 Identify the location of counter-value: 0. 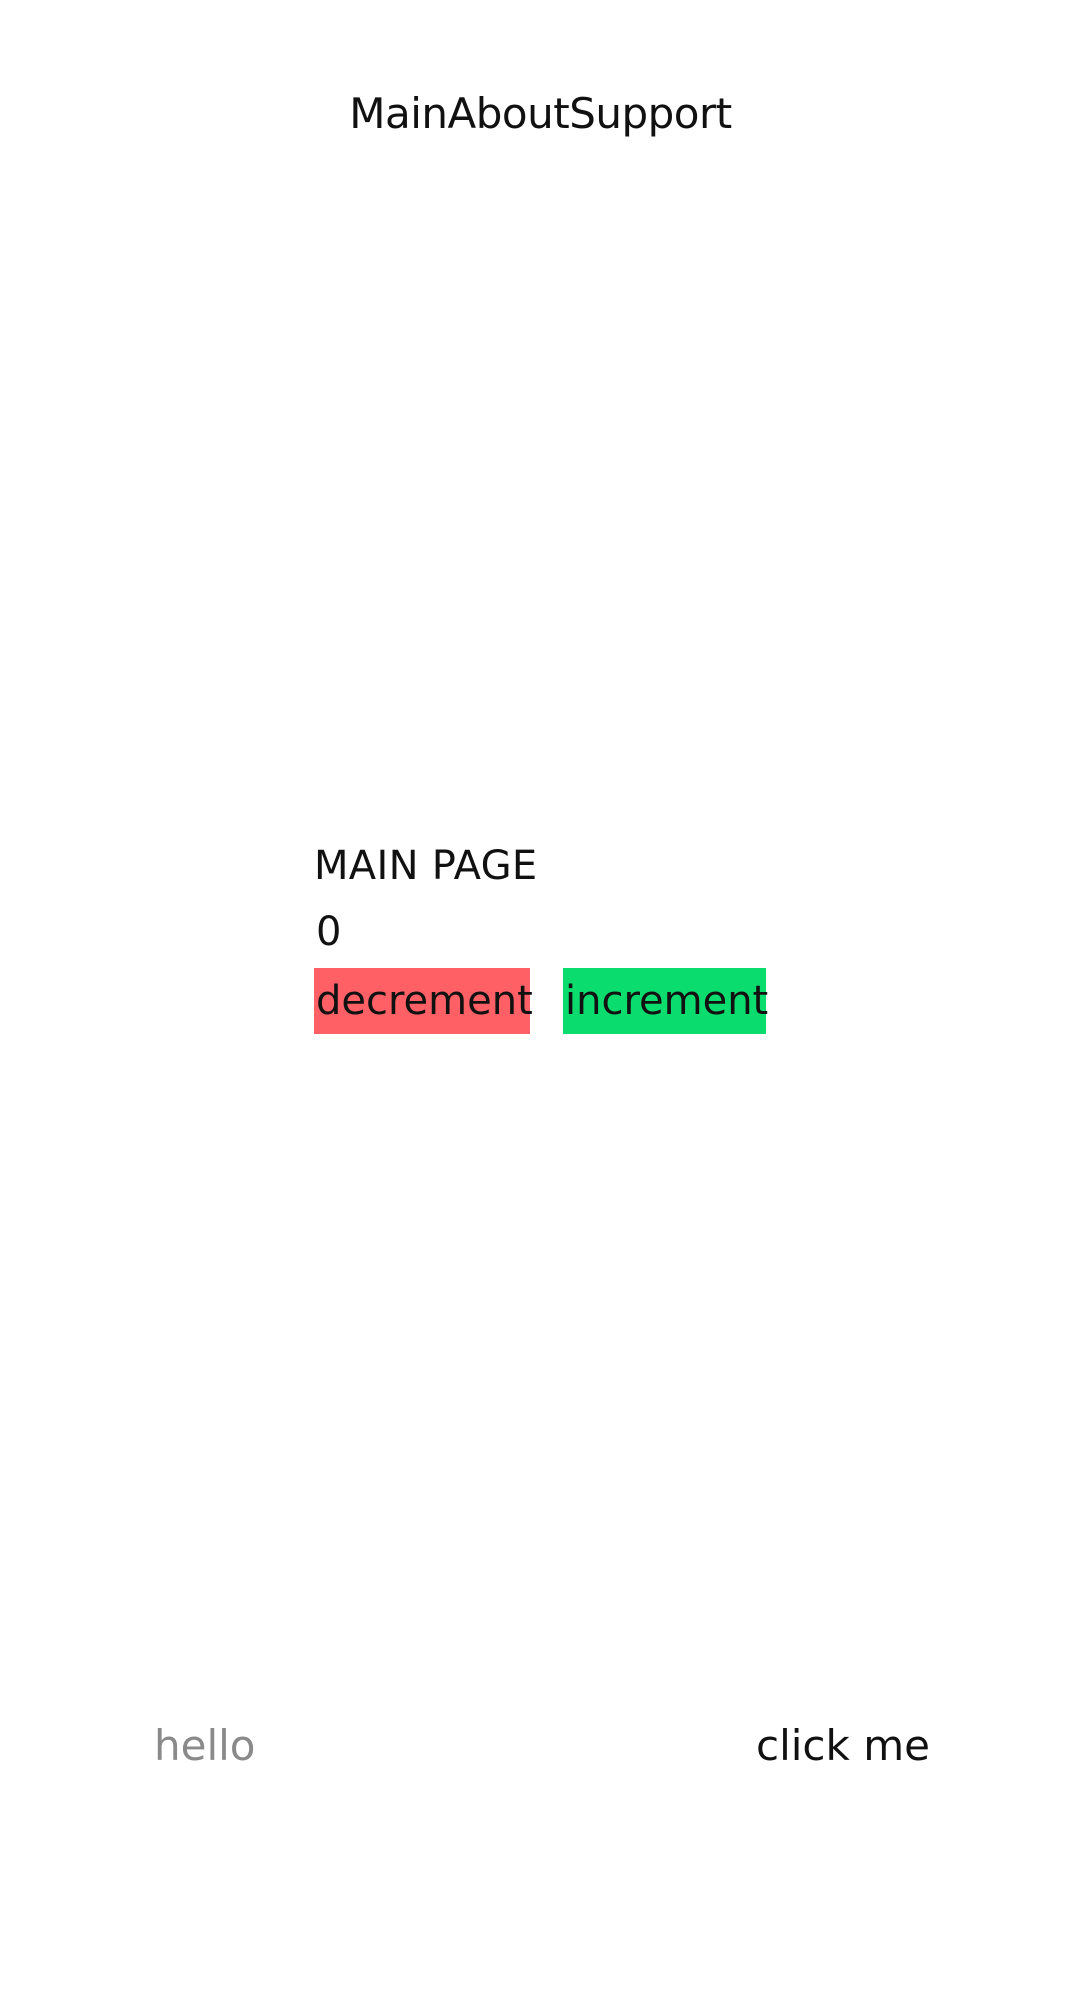
(329, 932).